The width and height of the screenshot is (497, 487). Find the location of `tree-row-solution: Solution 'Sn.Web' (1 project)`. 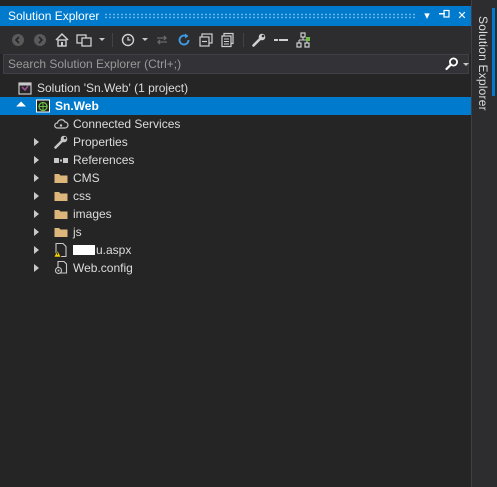

tree-row-solution: Solution 'Sn.Web' (1 project) is located at coordinates (235, 88).